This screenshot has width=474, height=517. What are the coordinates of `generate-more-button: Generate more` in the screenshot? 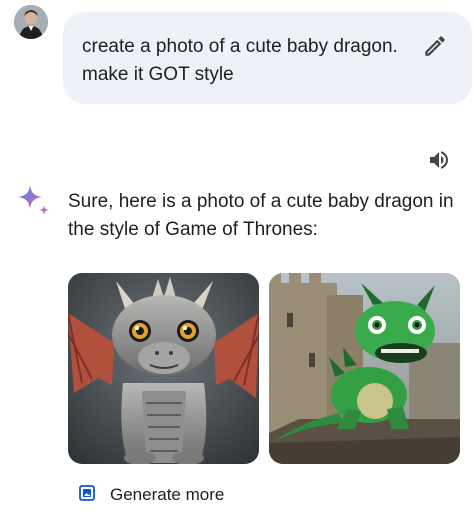 It's located at (151, 495).